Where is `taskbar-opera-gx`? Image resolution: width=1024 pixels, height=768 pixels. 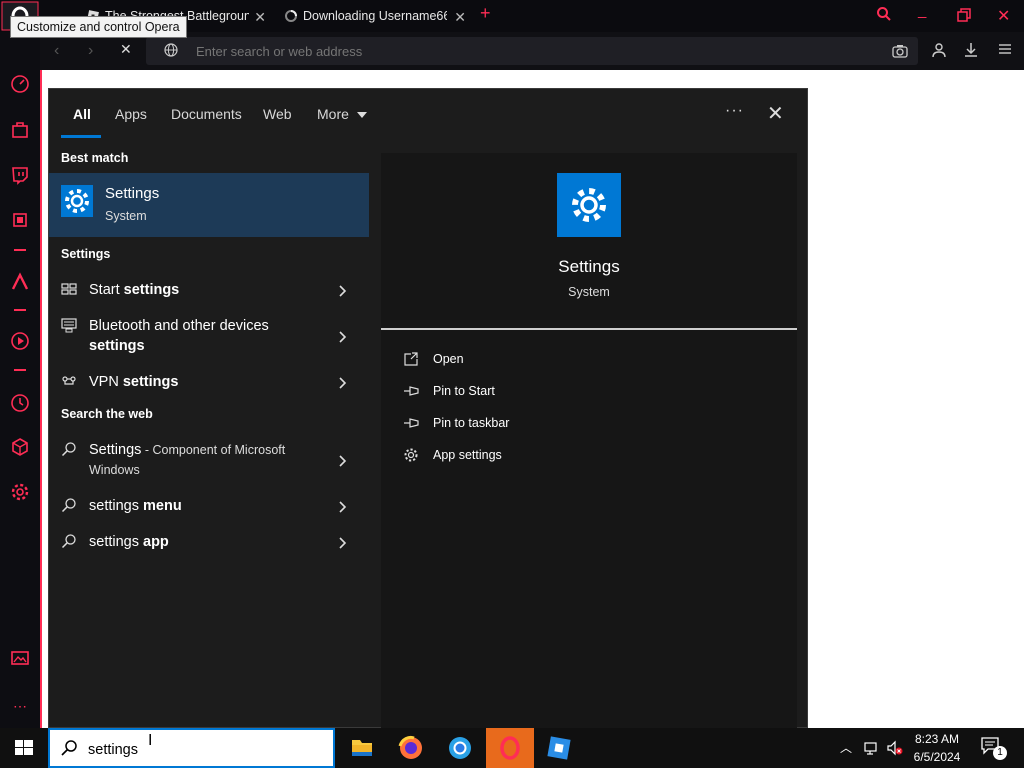
taskbar-opera-gx is located at coordinates (510, 748).